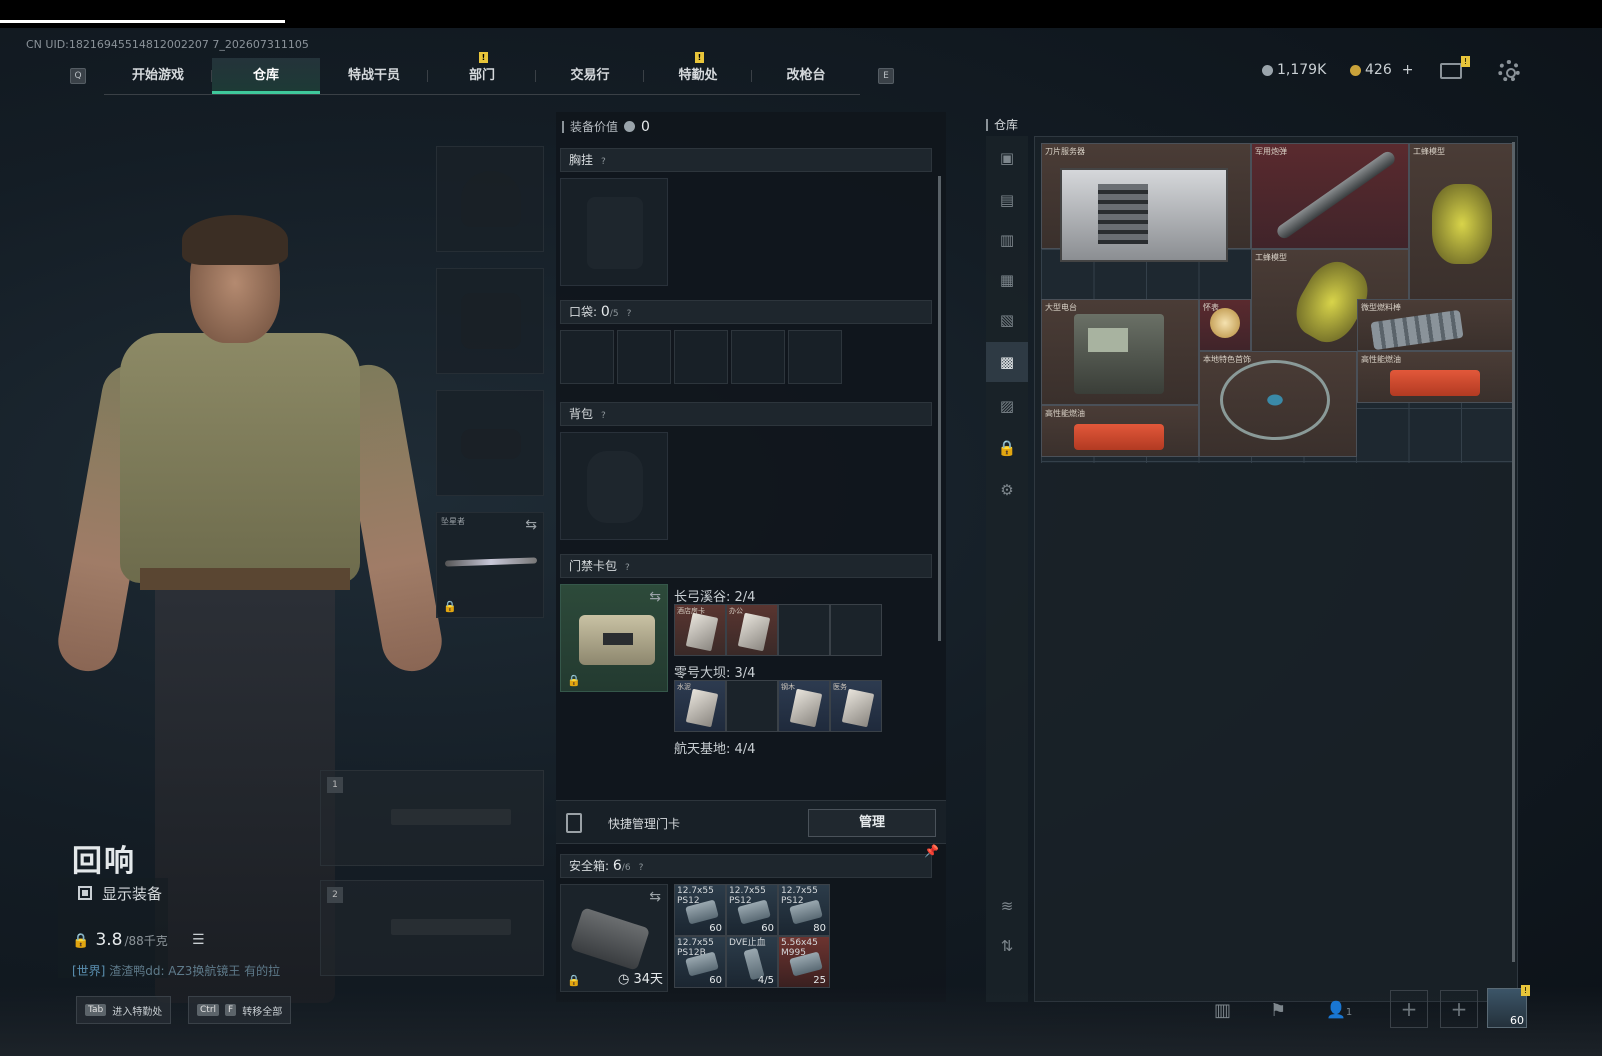 The height and width of the screenshot is (1056, 1602). I want to click on item-local-jewelry: 本地特色首饰, so click(1278, 404).